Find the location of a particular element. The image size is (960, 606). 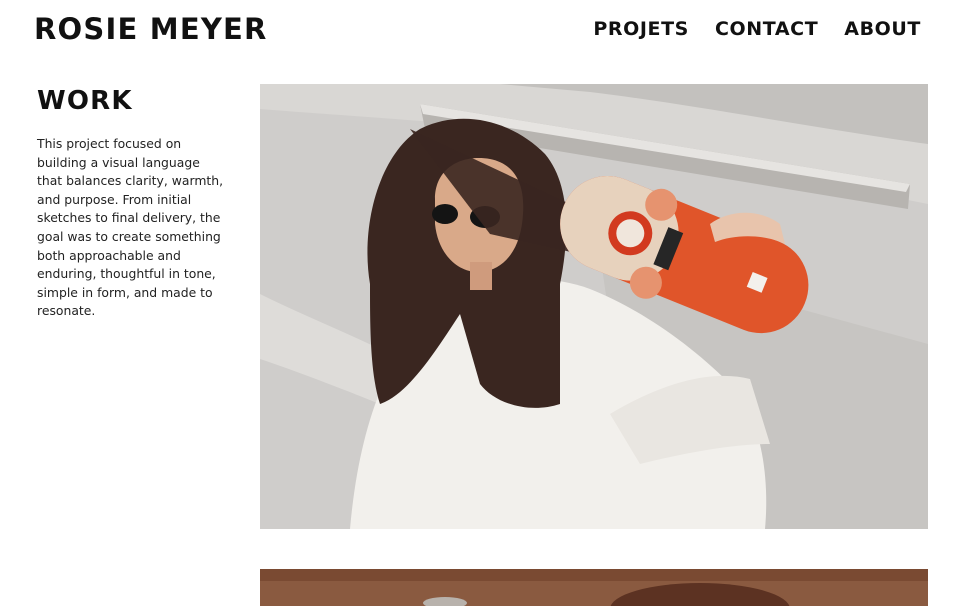

main-nav: PROJETS CONTACT ABOUT is located at coordinates (757, 29).